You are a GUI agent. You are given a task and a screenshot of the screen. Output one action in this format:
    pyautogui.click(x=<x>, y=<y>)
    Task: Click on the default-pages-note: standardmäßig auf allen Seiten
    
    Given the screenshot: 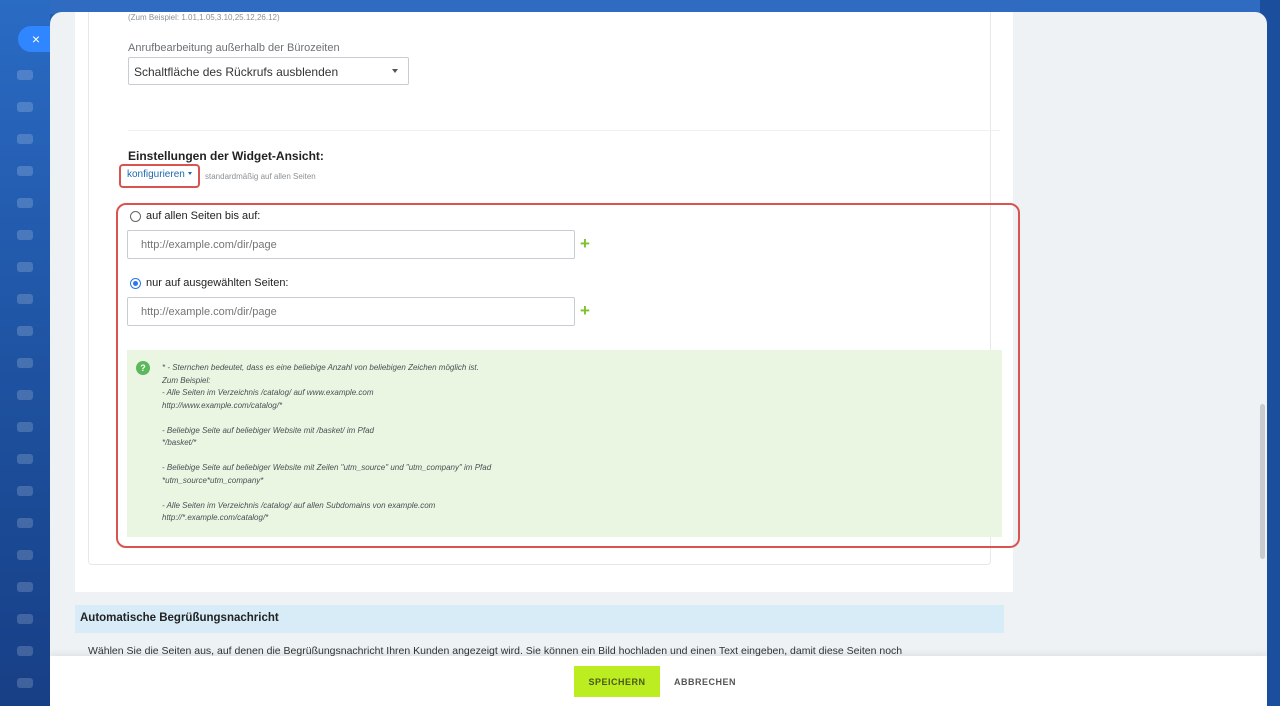 What is the action you would take?
    pyautogui.click(x=260, y=176)
    